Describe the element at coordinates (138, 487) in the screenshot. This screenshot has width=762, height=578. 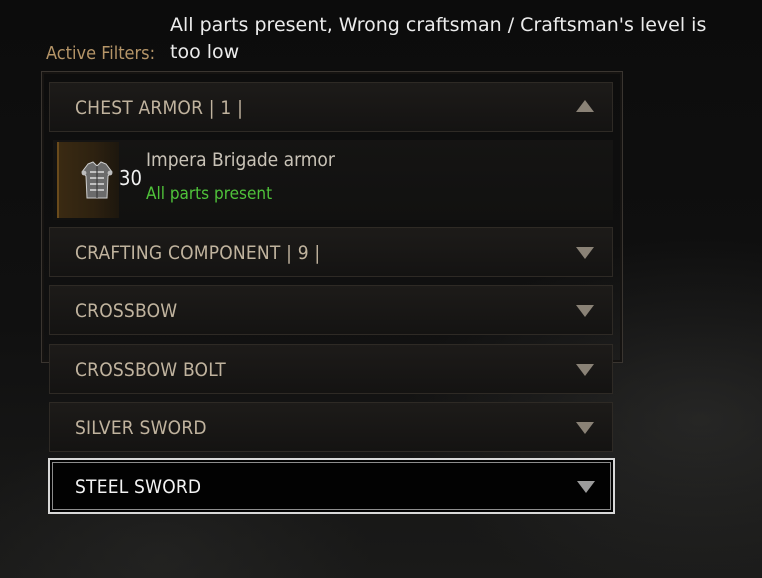
I see `category-label: STEEL SWORD` at that location.